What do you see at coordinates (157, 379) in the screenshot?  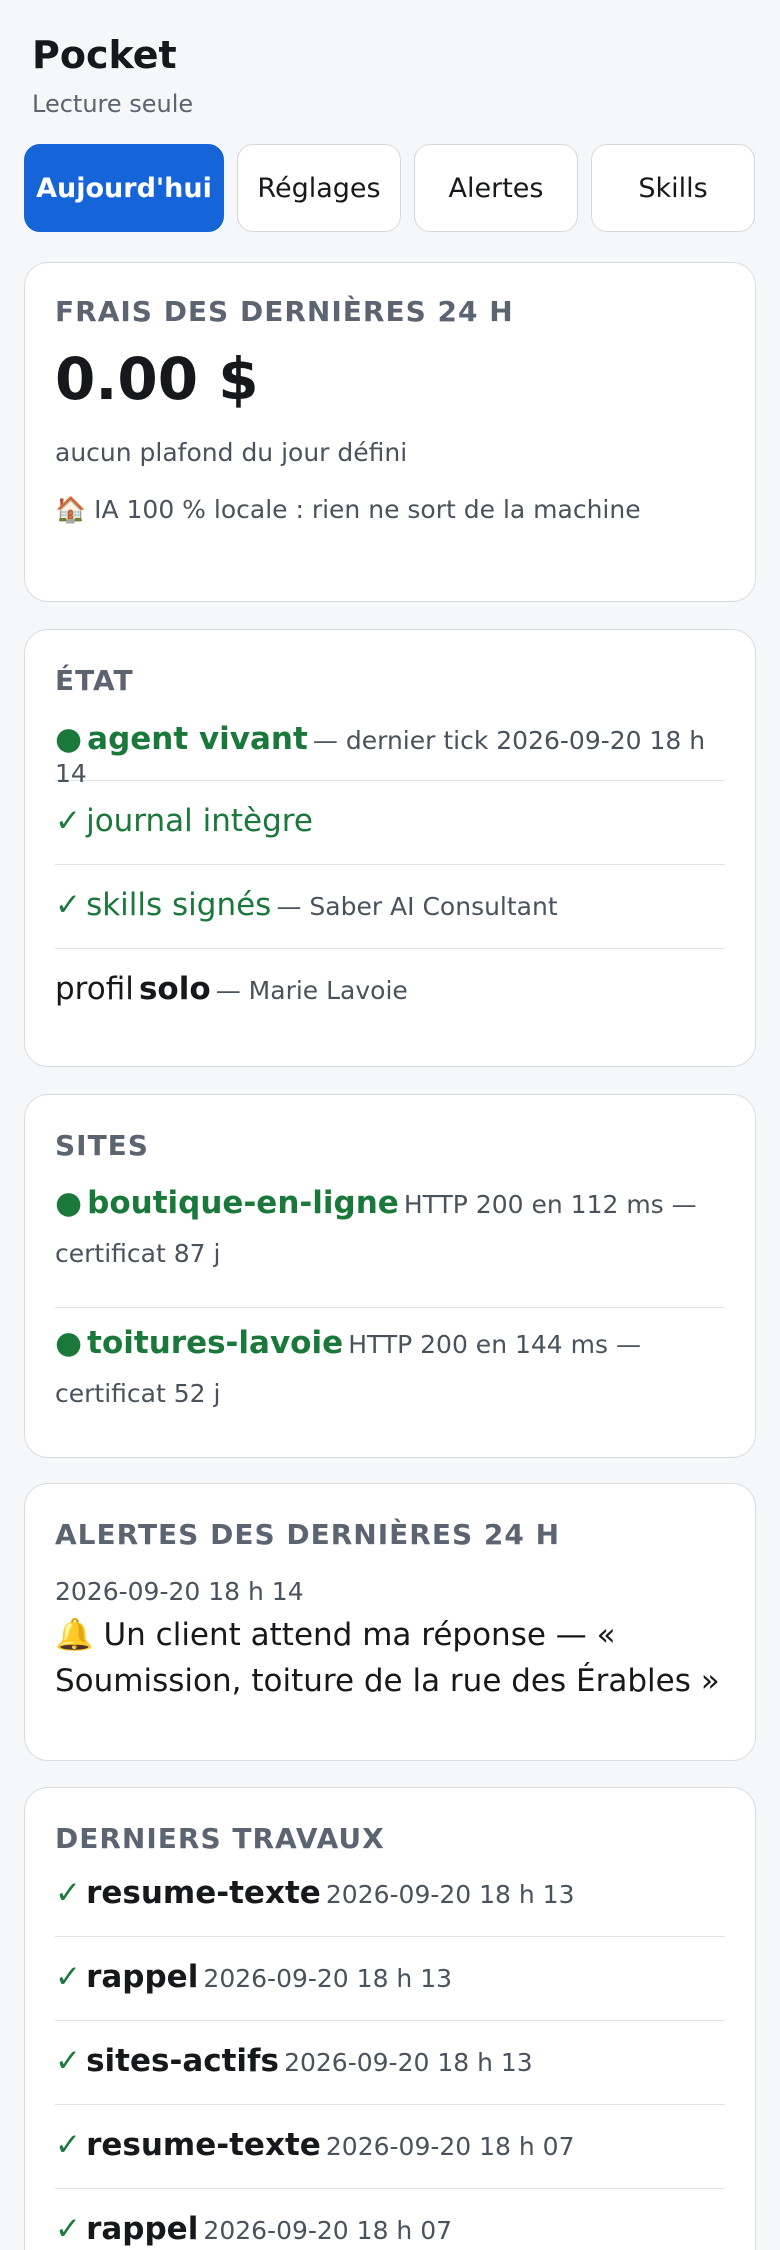 I see `fees-amount: 0.00 $` at bounding box center [157, 379].